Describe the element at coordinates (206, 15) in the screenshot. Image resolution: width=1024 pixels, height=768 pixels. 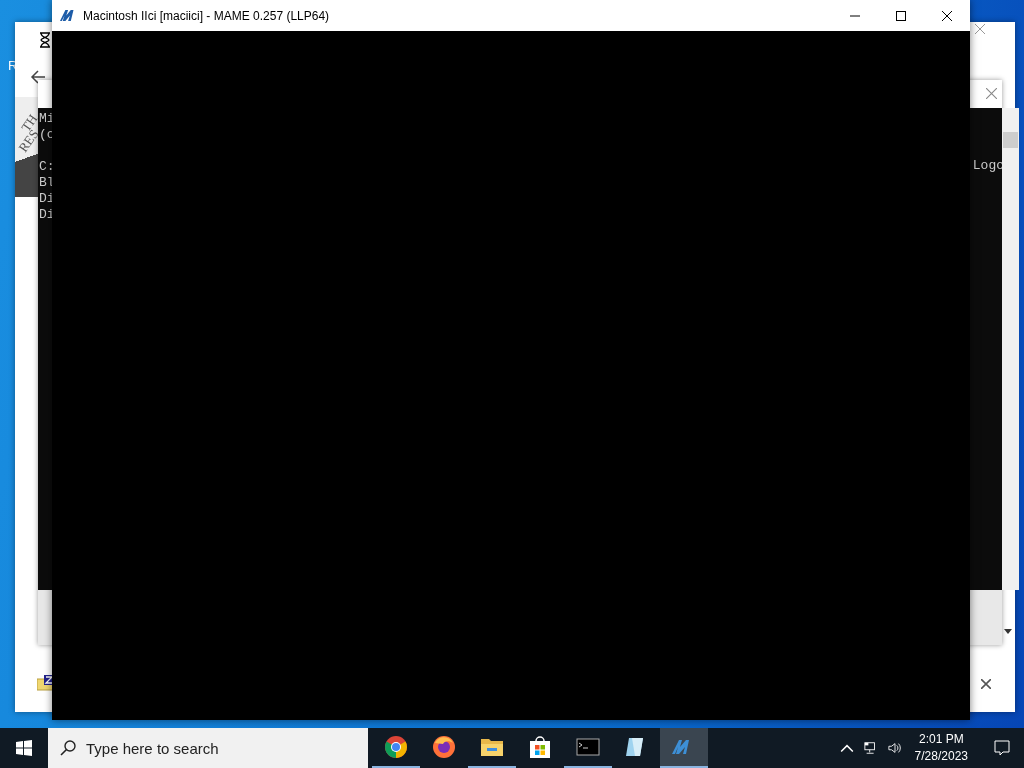
I see `window-title: Macintosh IIci [maciici] - MAME 0.257 (LLP64)` at that location.